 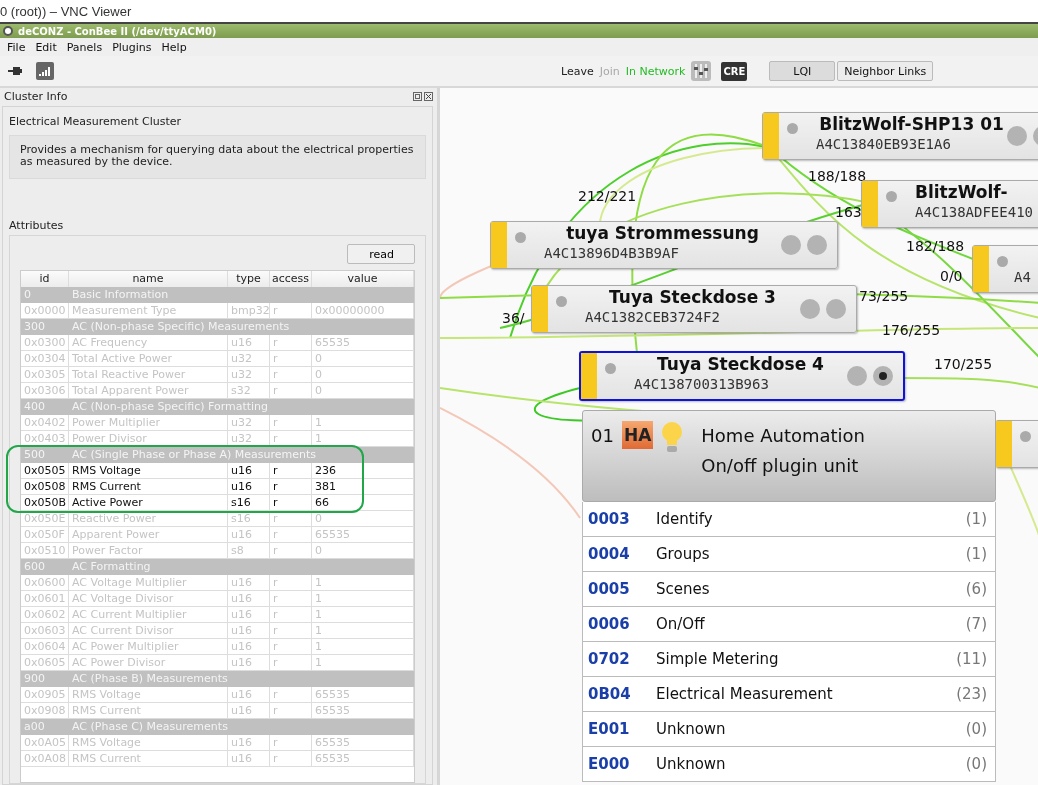 I want to click on cluster-row: 0B04 Electrical Measurement (23), so click(x=789, y=694).